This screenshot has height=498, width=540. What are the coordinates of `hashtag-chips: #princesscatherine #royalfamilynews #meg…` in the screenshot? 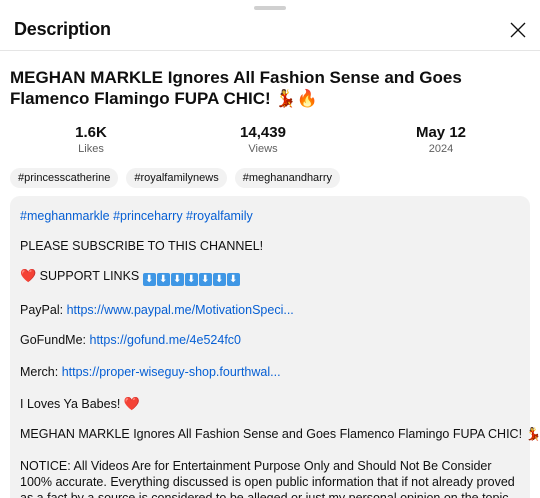 It's located at (175, 178).